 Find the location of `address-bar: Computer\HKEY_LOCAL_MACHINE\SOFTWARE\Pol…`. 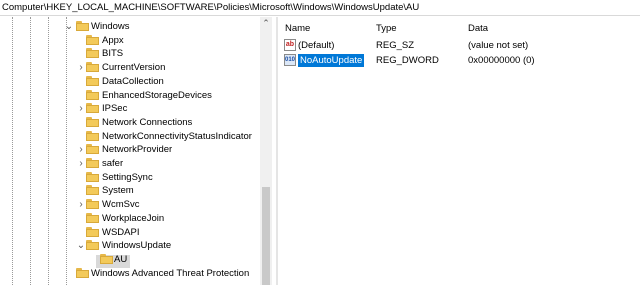

address-bar: Computer\HKEY_LOCAL_MACHINE\SOFTWARE\Pol… is located at coordinates (320, 8).